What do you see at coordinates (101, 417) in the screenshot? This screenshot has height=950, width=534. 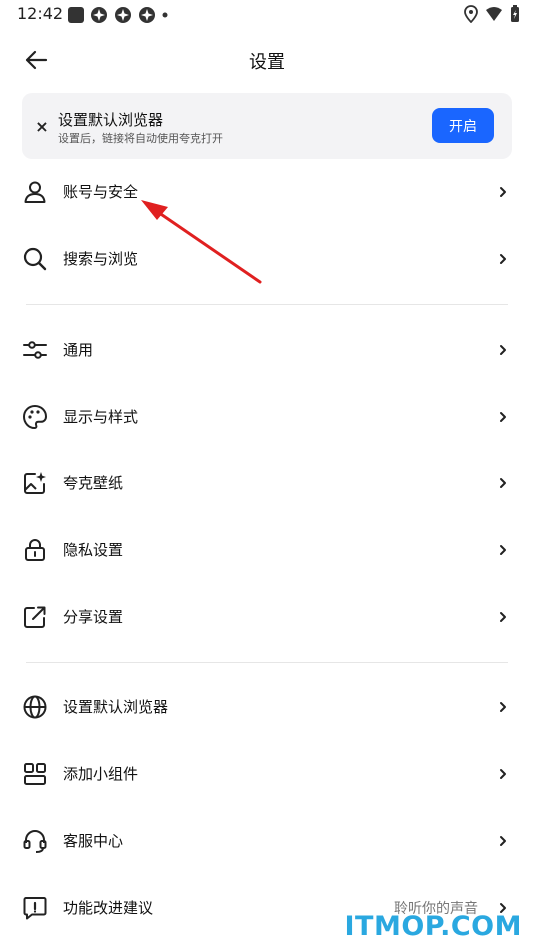 I see `settings-item-label: 显示与样式` at bounding box center [101, 417].